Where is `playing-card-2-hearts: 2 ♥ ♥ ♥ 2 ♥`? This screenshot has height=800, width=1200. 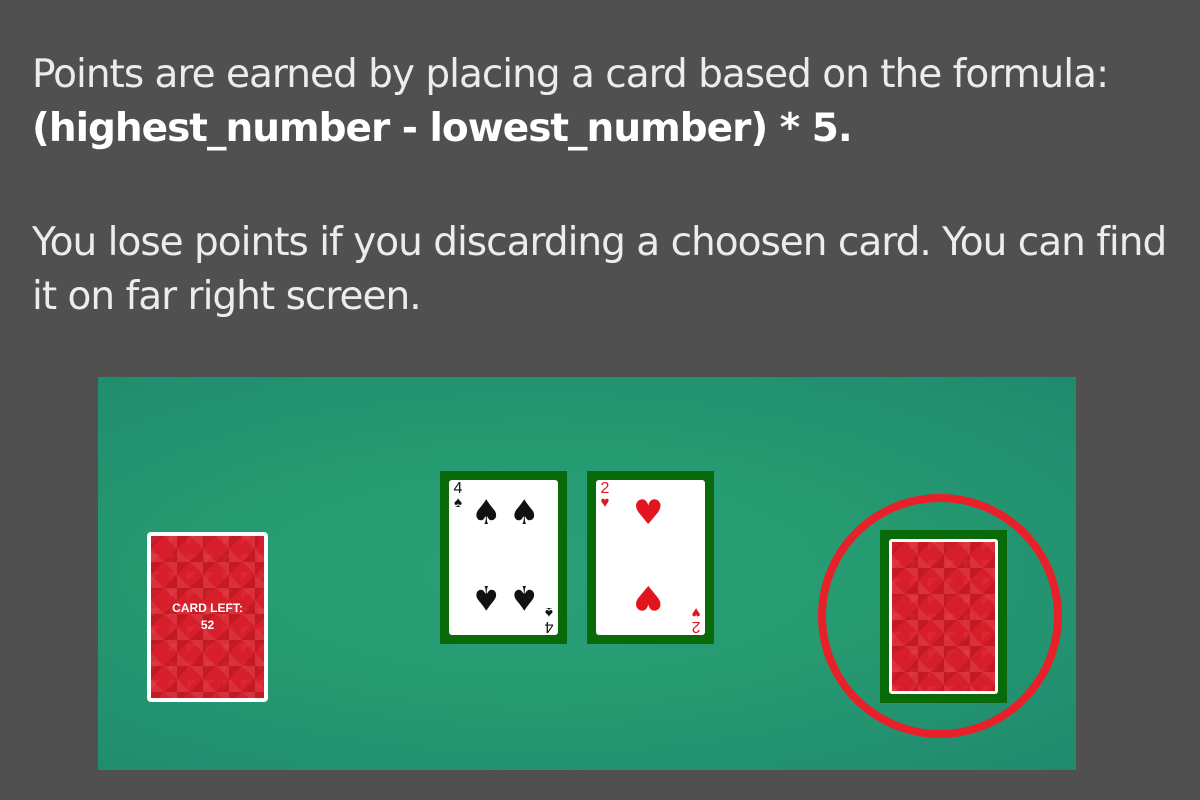
playing-card-2-hearts: 2 ♥ ♥ ♥ 2 ♥ is located at coordinates (650, 557).